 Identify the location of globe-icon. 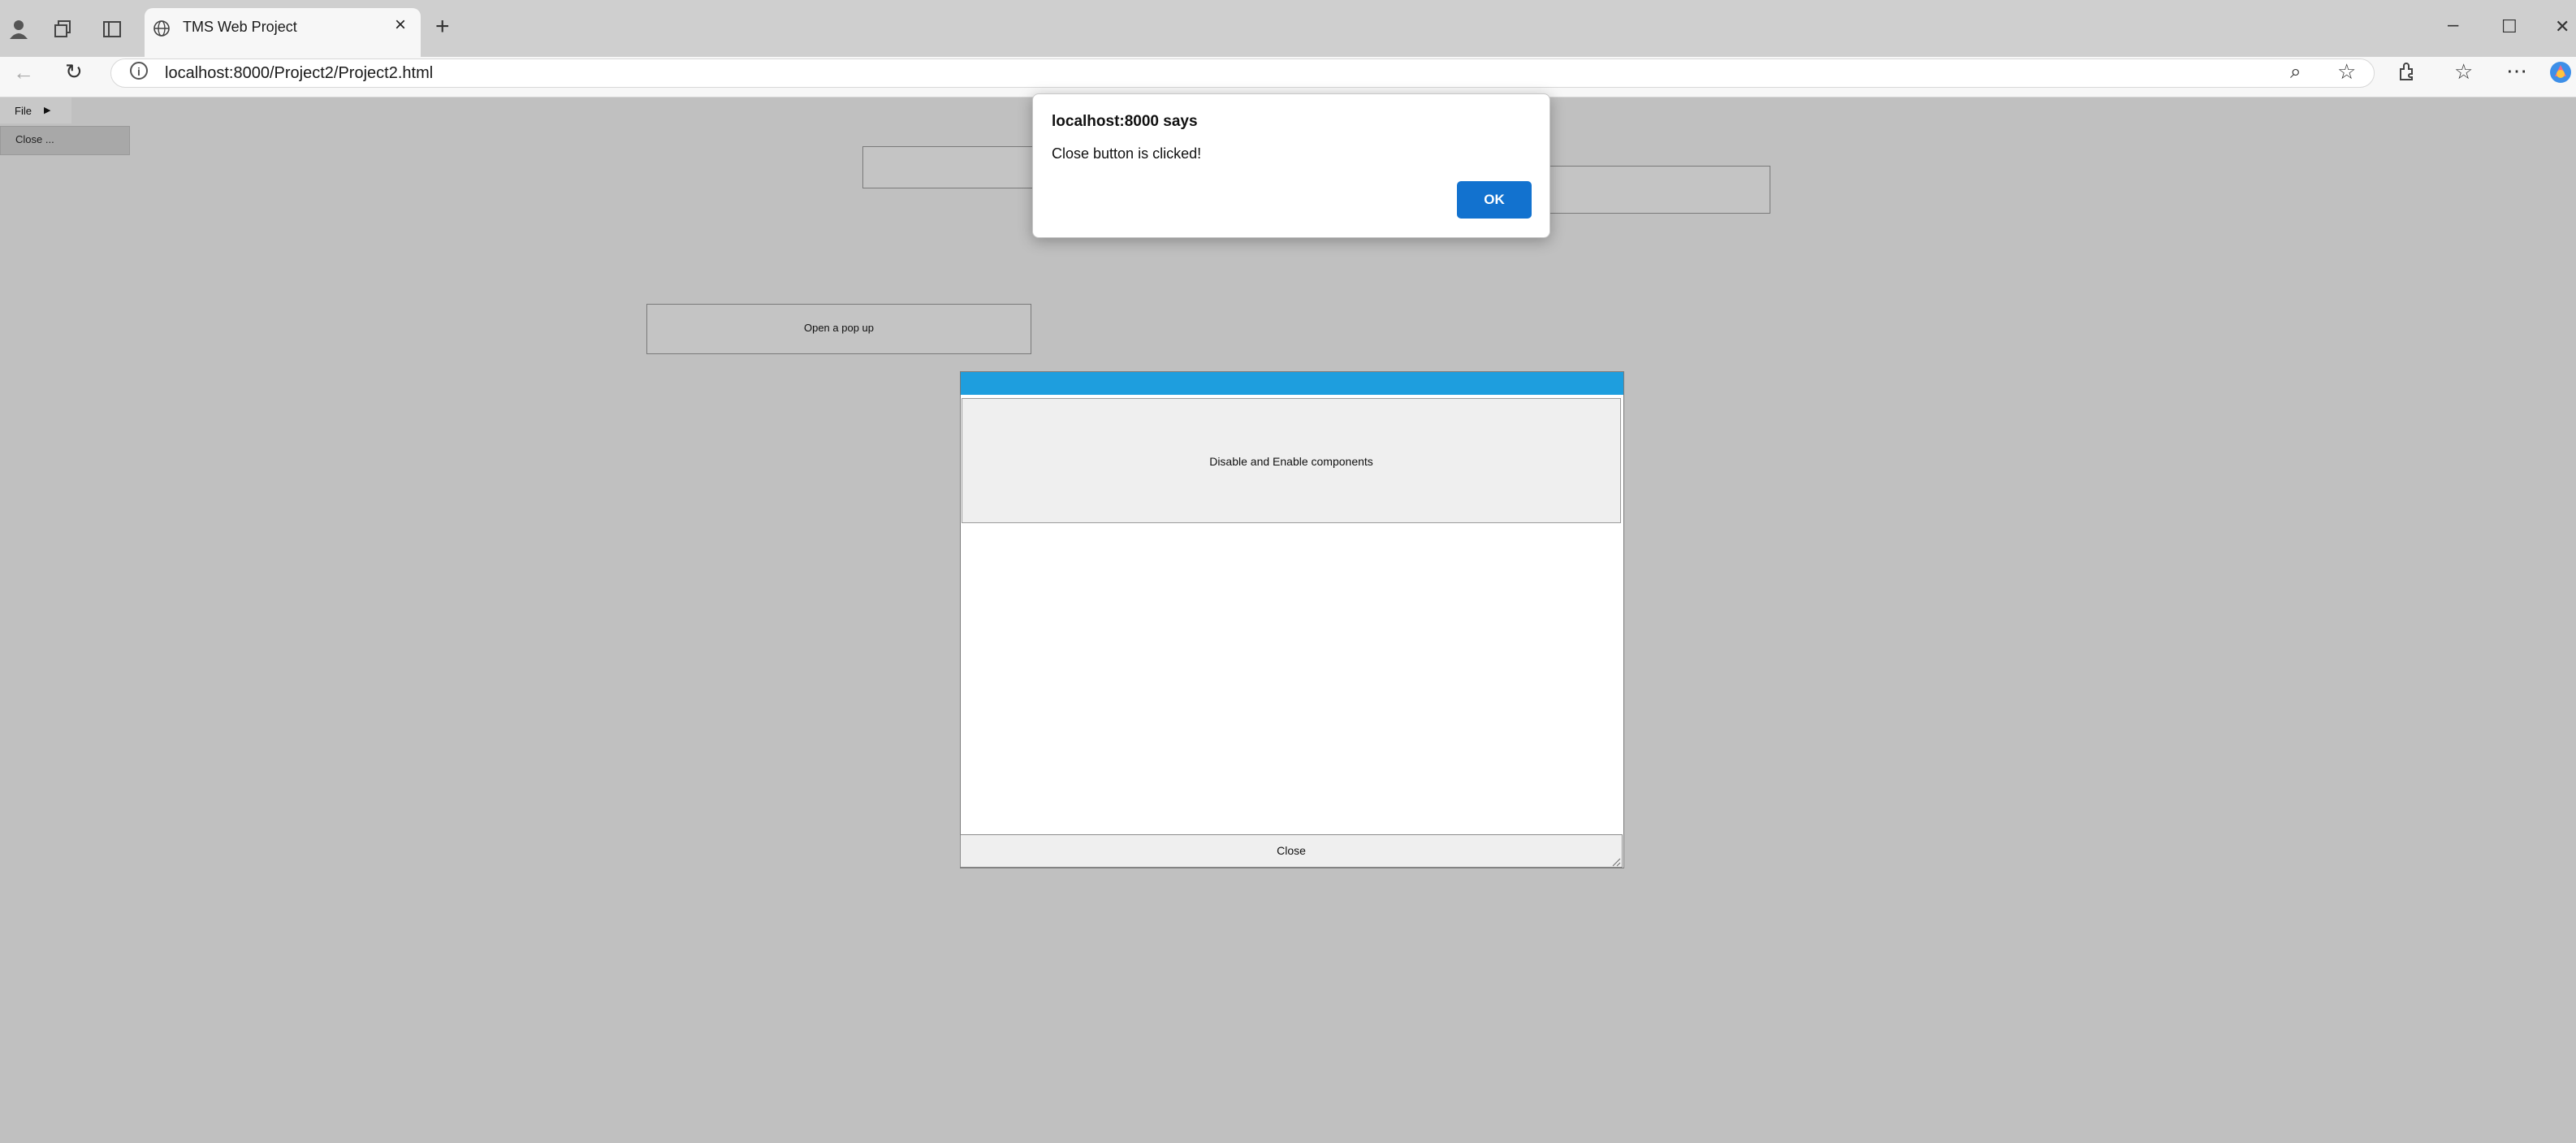
(162, 30).